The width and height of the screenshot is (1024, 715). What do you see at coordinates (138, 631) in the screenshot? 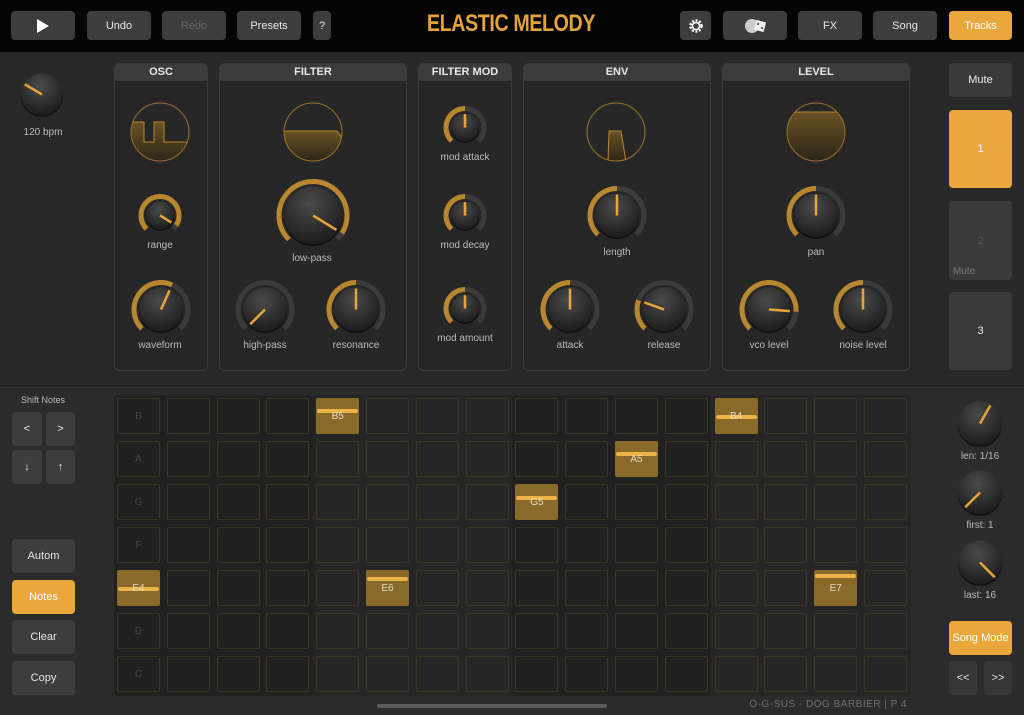
I see `step-cell: D` at bounding box center [138, 631].